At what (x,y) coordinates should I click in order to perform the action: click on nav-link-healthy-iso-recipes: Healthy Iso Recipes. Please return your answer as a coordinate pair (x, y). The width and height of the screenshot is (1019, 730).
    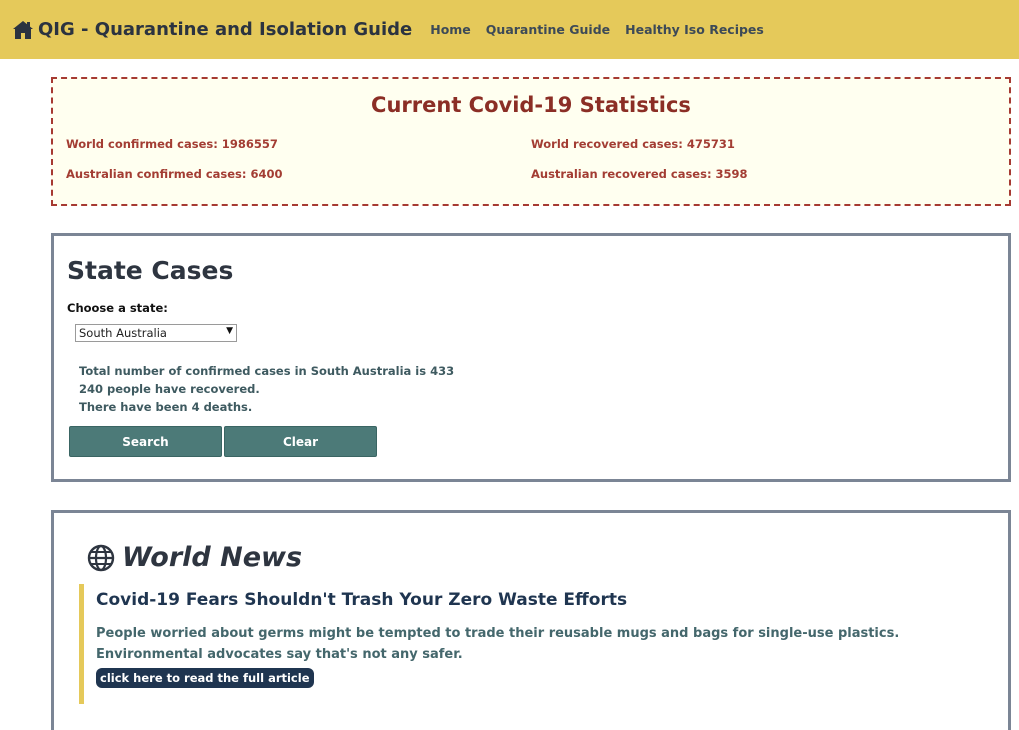
    Looking at the image, I should click on (694, 29).